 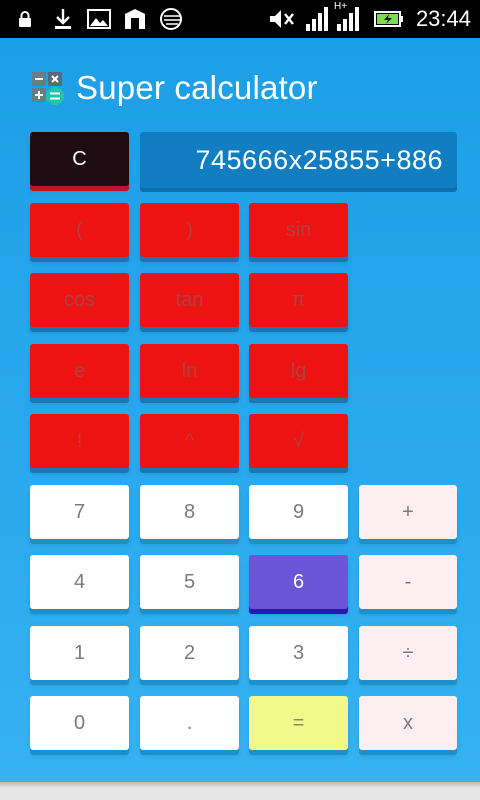 What do you see at coordinates (79, 512) in the screenshot?
I see `digit-7-button: 7` at bounding box center [79, 512].